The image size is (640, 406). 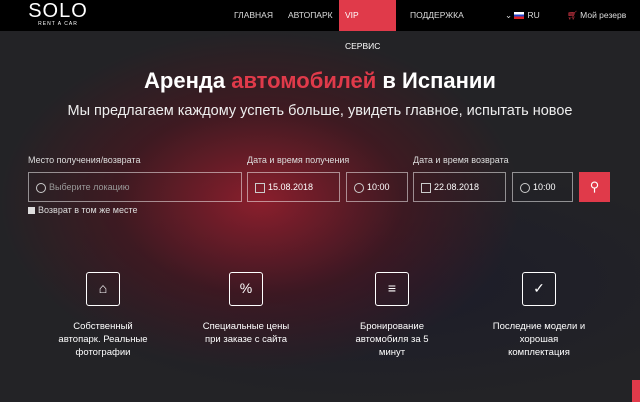 I want to click on nav-home: ГЛАВНАЯ, so click(x=253, y=15).